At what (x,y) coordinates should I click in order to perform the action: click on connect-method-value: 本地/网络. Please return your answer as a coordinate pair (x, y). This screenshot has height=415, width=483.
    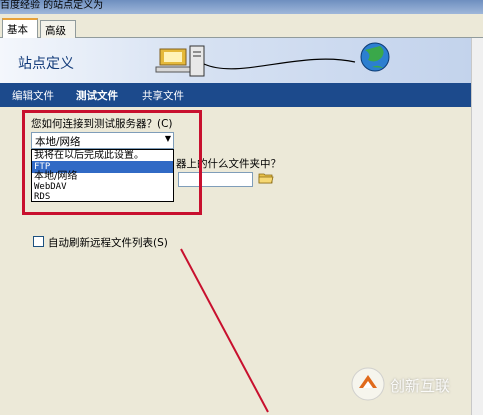
    Looking at the image, I should click on (58, 142).